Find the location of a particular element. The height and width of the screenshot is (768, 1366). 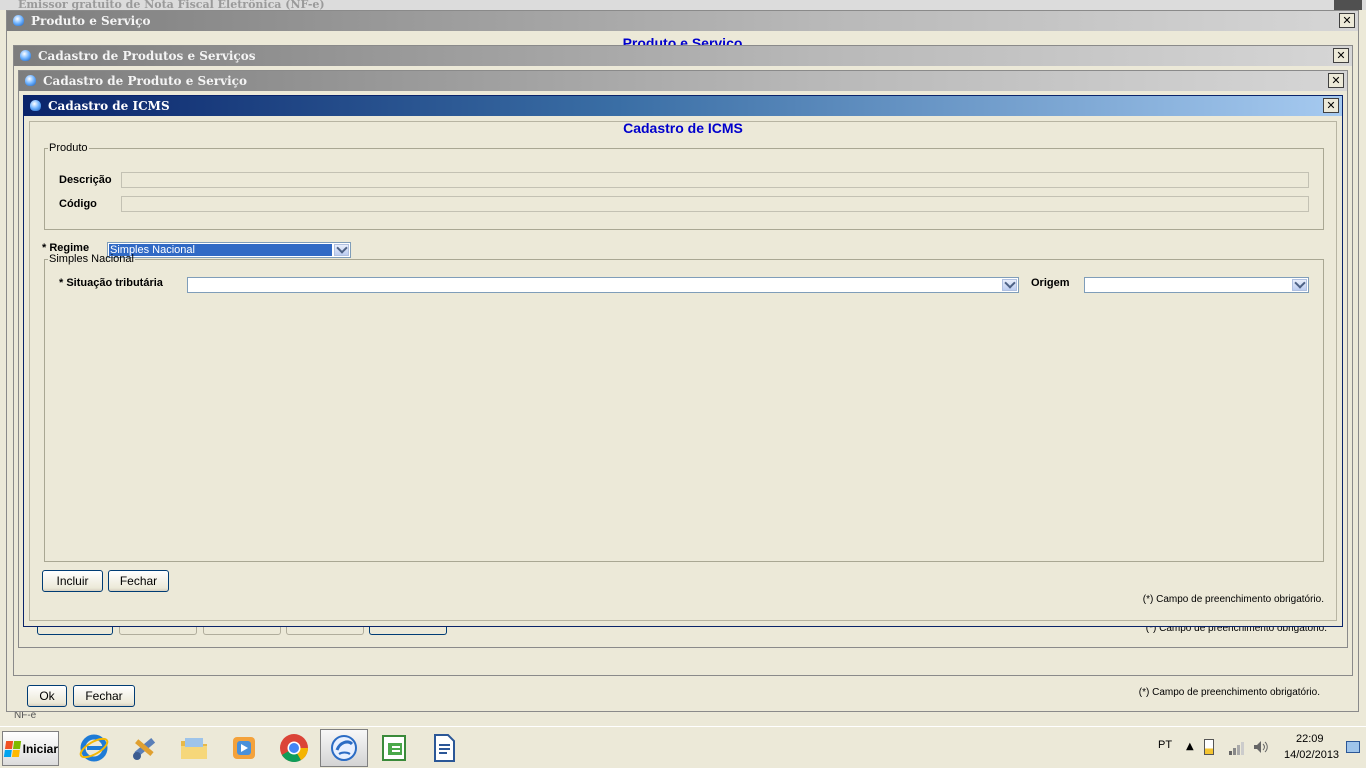

start-label: Iniciar is located at coordinates (40, 748).